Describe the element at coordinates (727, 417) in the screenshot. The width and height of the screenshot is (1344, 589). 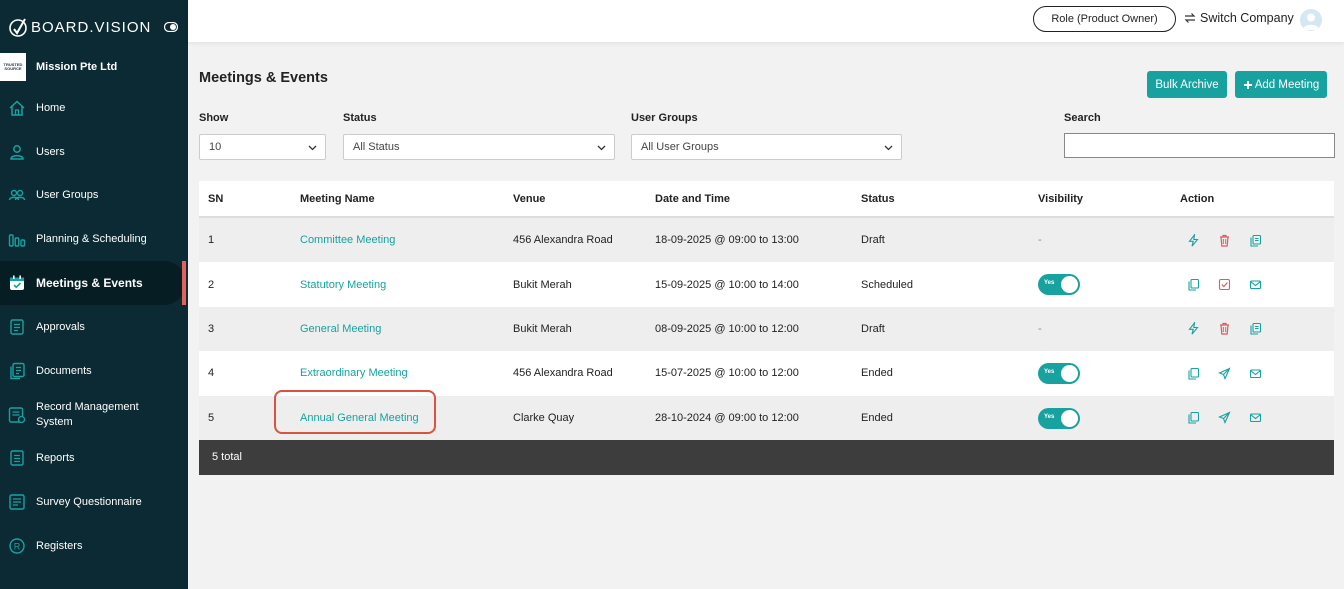
I see `cell-date-time: 28-10-2024 @ 09:00 to 12:00` at that location.